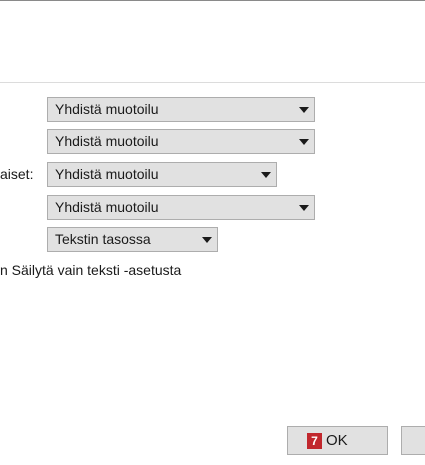  I want to click on ok-button-label: OK, so click(337, 440).